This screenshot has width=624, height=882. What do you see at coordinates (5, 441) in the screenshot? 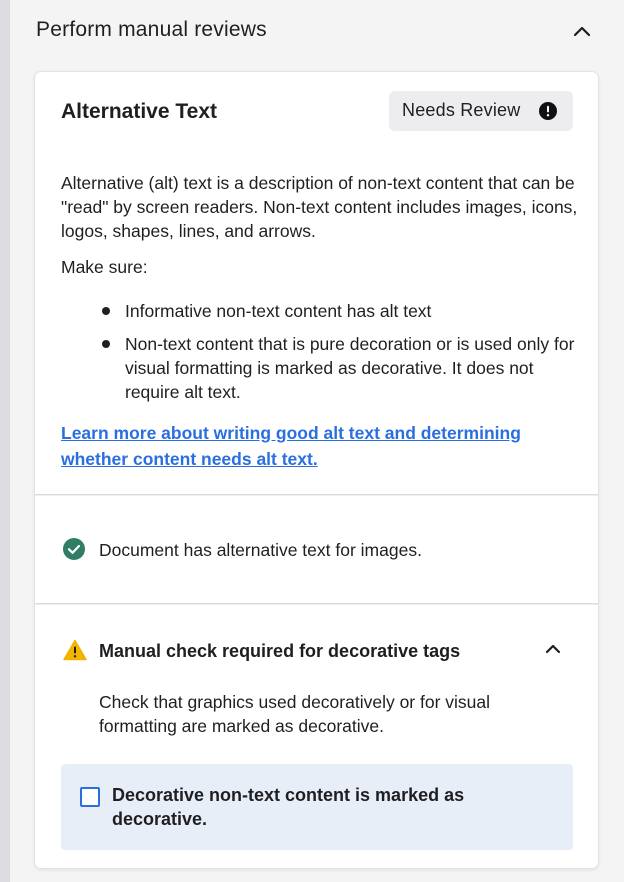
I see `left-sidebar-edge` at bounding box center [5, 441].